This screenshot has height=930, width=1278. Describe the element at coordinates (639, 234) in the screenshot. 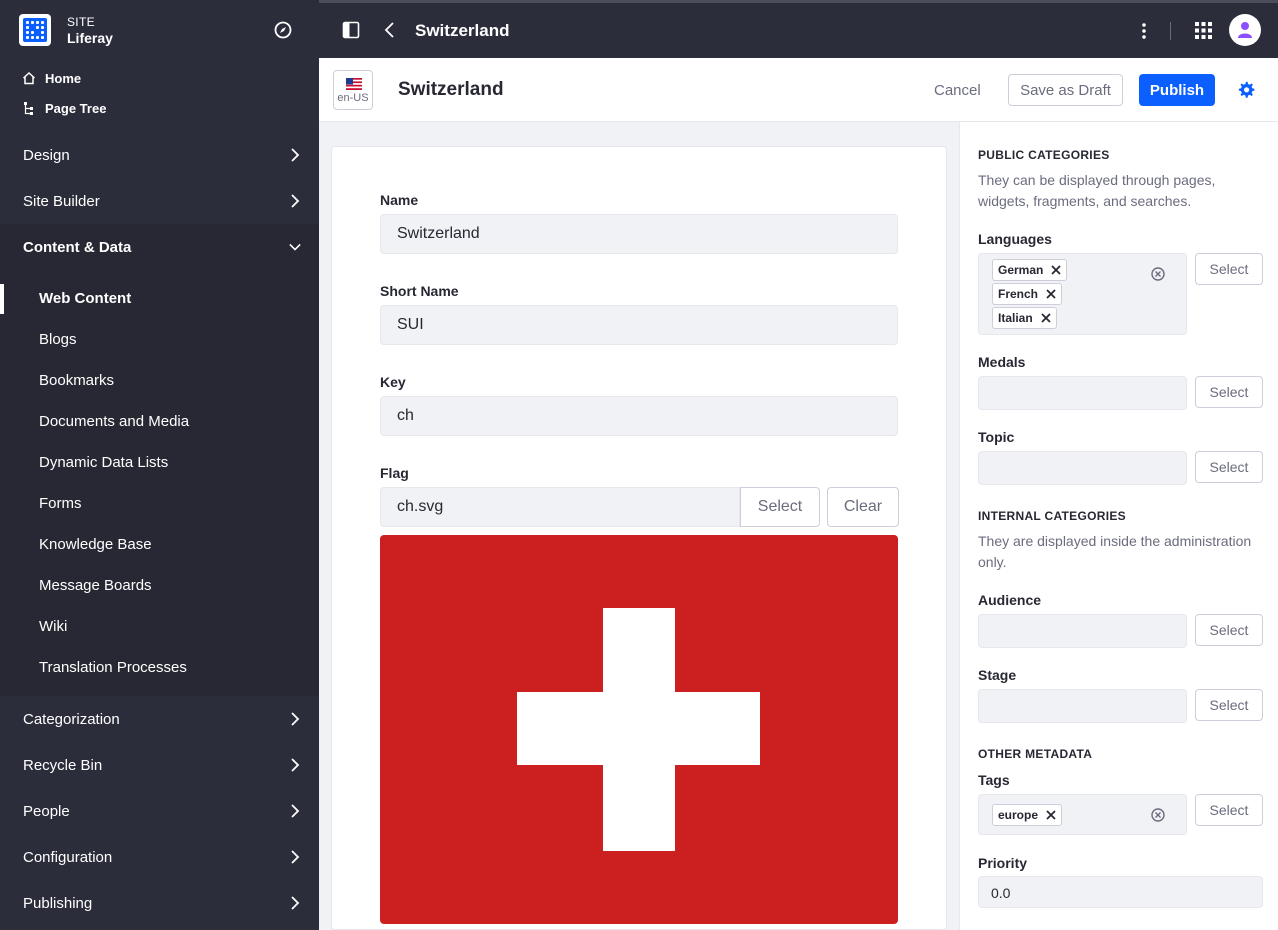

I see `name-input: Switzerland` at that location.